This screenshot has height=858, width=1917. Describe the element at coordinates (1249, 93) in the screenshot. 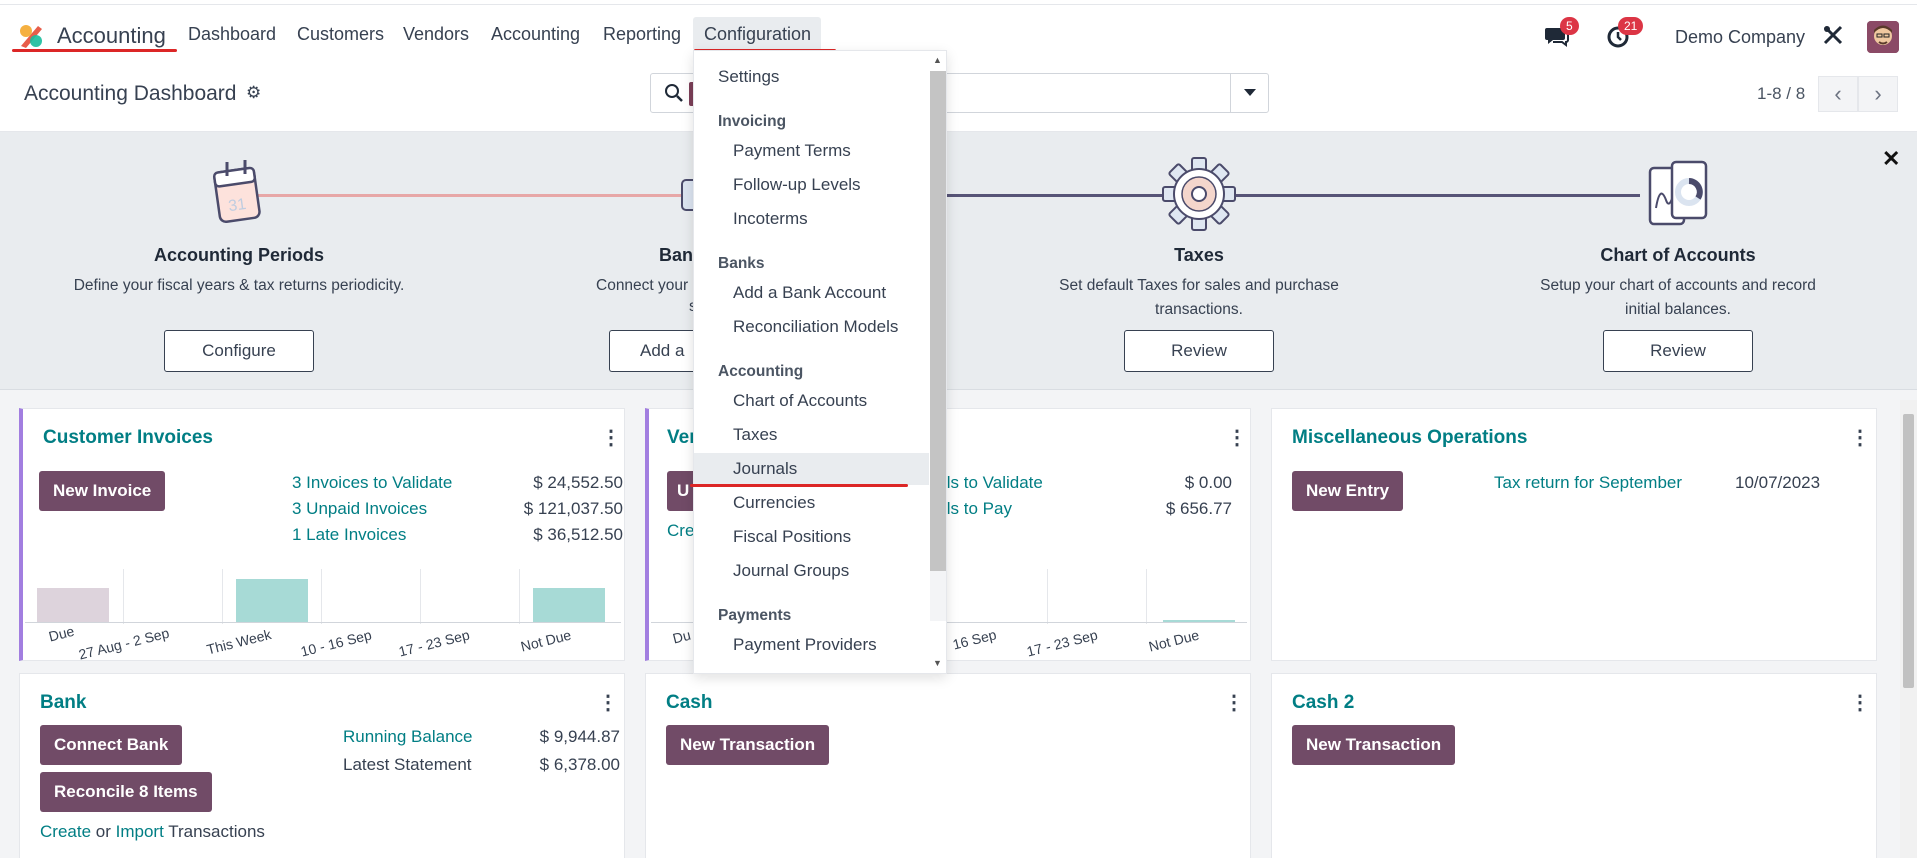

I see `search-options-toggle` at that location.